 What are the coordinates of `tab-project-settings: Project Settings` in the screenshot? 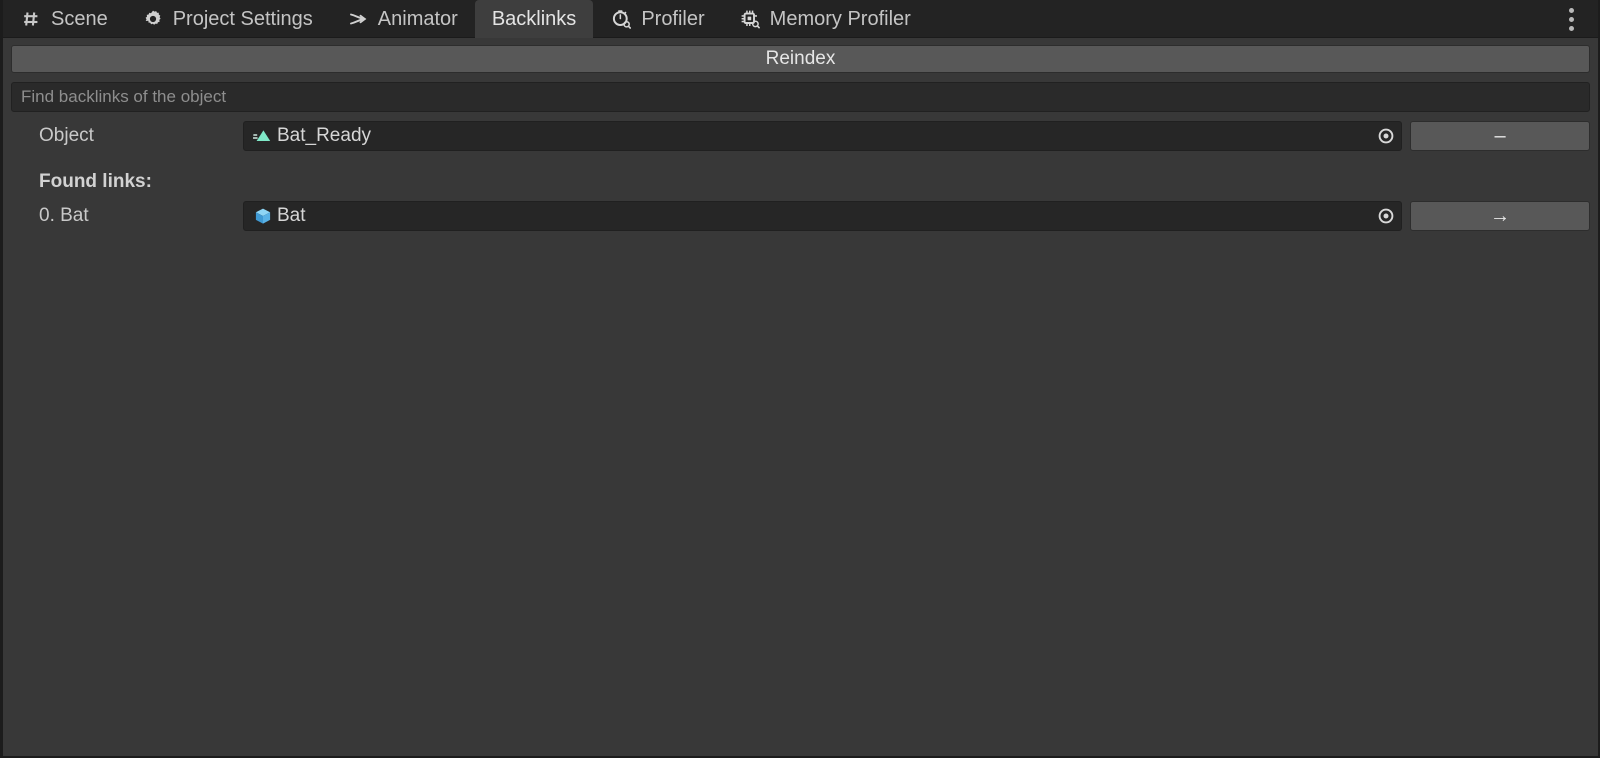 It's located at (227, 19).